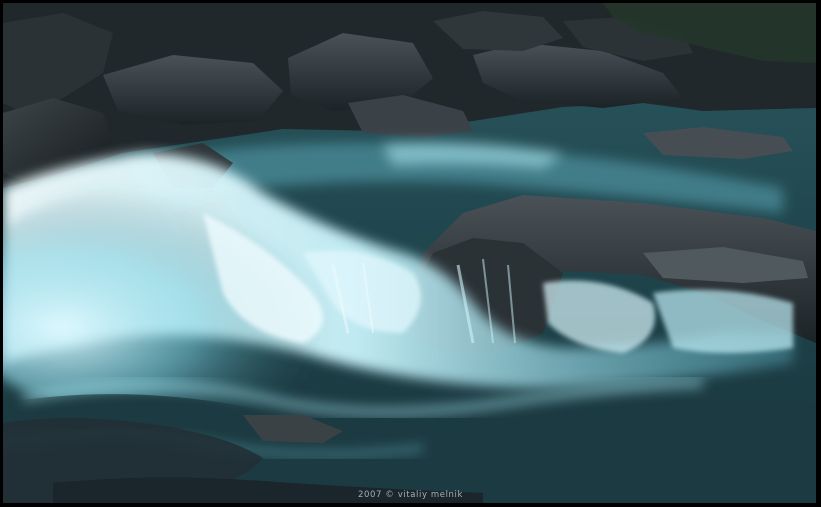 The image size is (821, 507). Describe the element at coordinates (410, 495) in the screenshot. I see `photo-credit: 2007 © vitaliy melnik` at that location.